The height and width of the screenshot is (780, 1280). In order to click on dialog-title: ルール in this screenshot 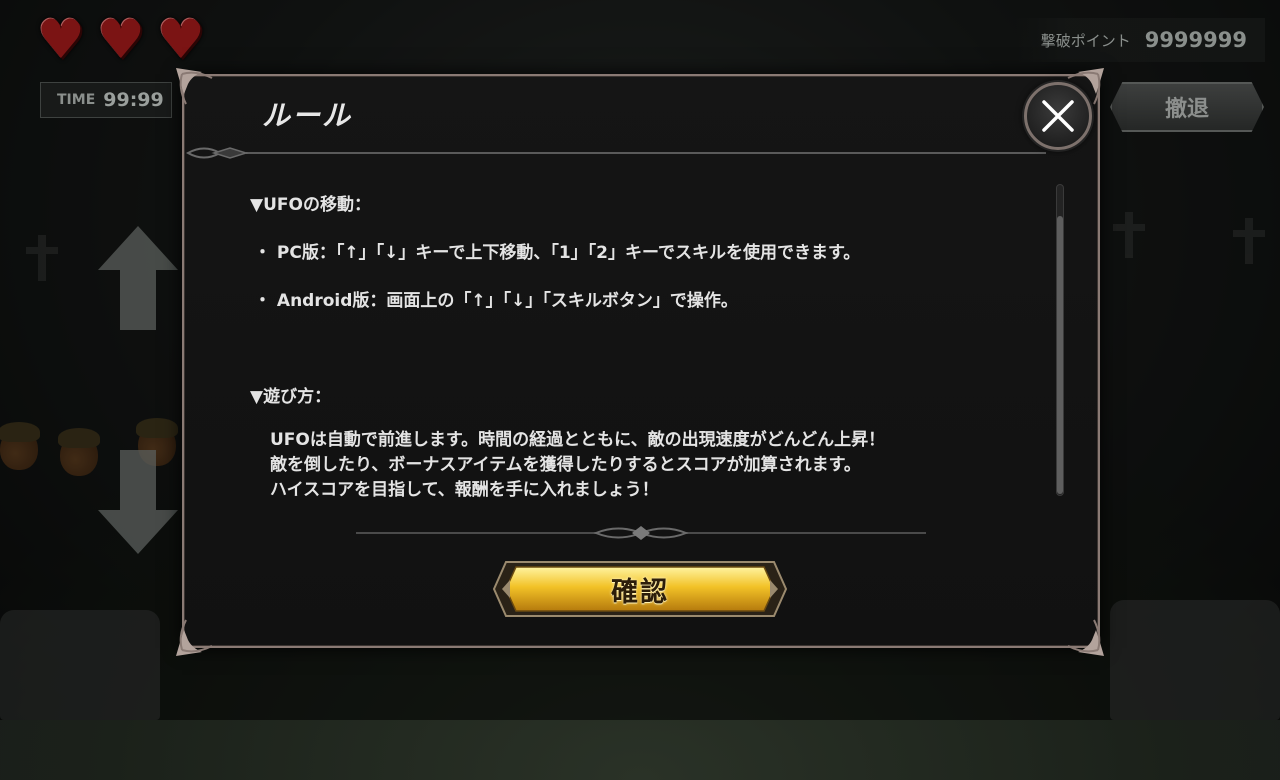, I will do `click(307, 115)`.